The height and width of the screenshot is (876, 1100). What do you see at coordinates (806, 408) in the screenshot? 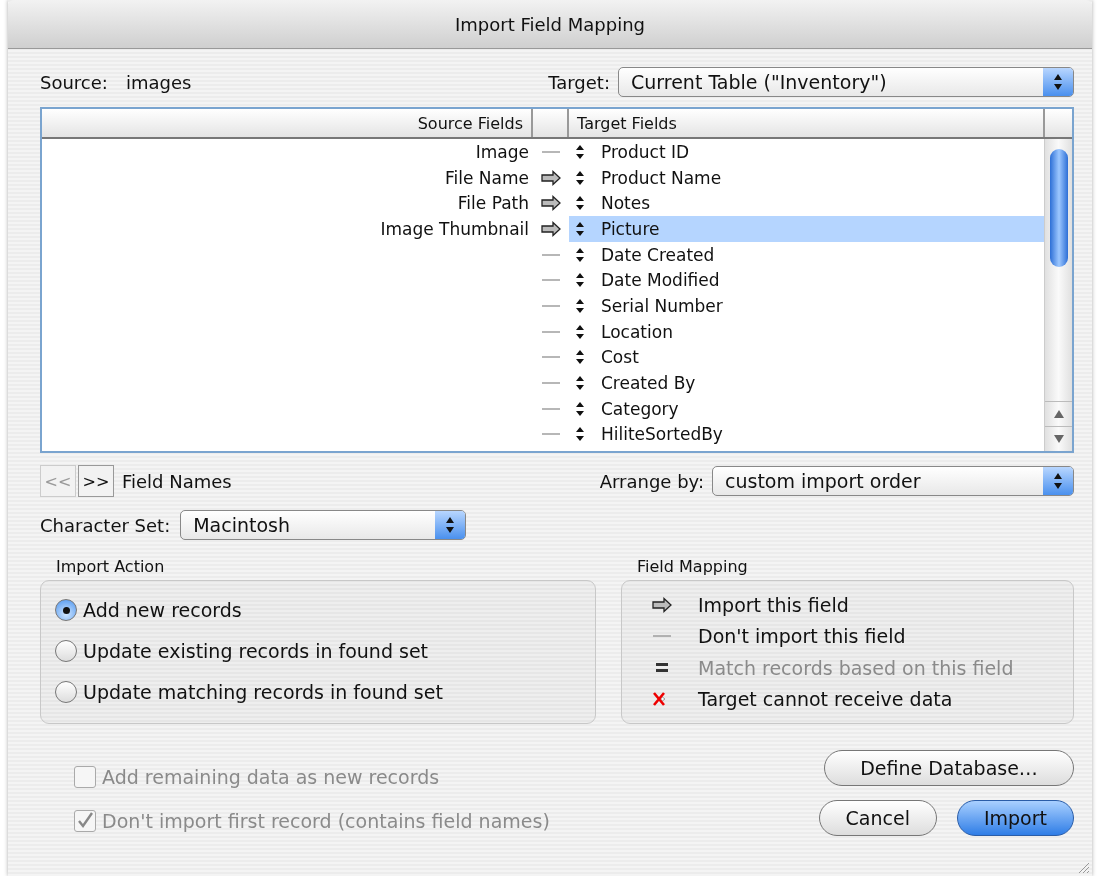
I see `target-field-row: Category` at bounding box center [806, 408].